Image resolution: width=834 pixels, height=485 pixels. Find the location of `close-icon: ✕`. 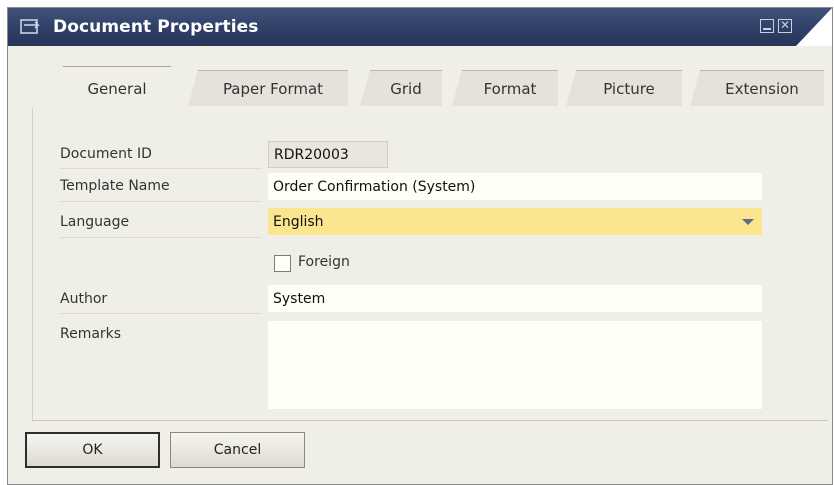

close-icon: ✕ is located at coordinates (785, 26).